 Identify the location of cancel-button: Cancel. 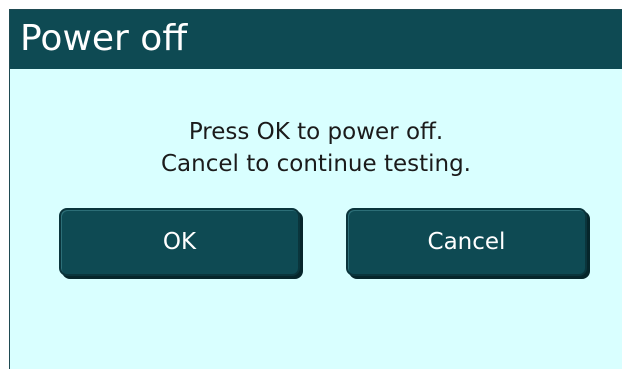
(466, 242).